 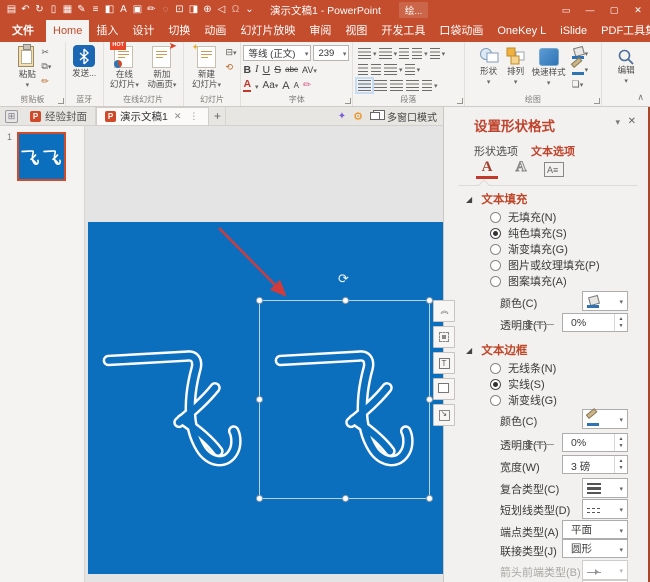 What do you see at coordinates (207, 66) in the screenshot?
I see `new-slide-button: ✦ 新建 幻灯片` at bounding box center [207, 66].